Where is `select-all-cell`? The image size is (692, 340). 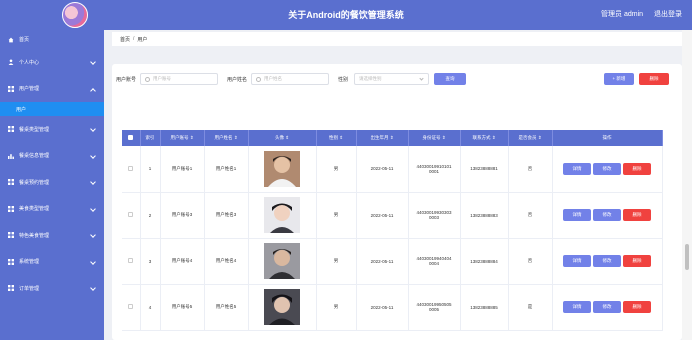
select-all-cell is located at coordinates (131, 138).